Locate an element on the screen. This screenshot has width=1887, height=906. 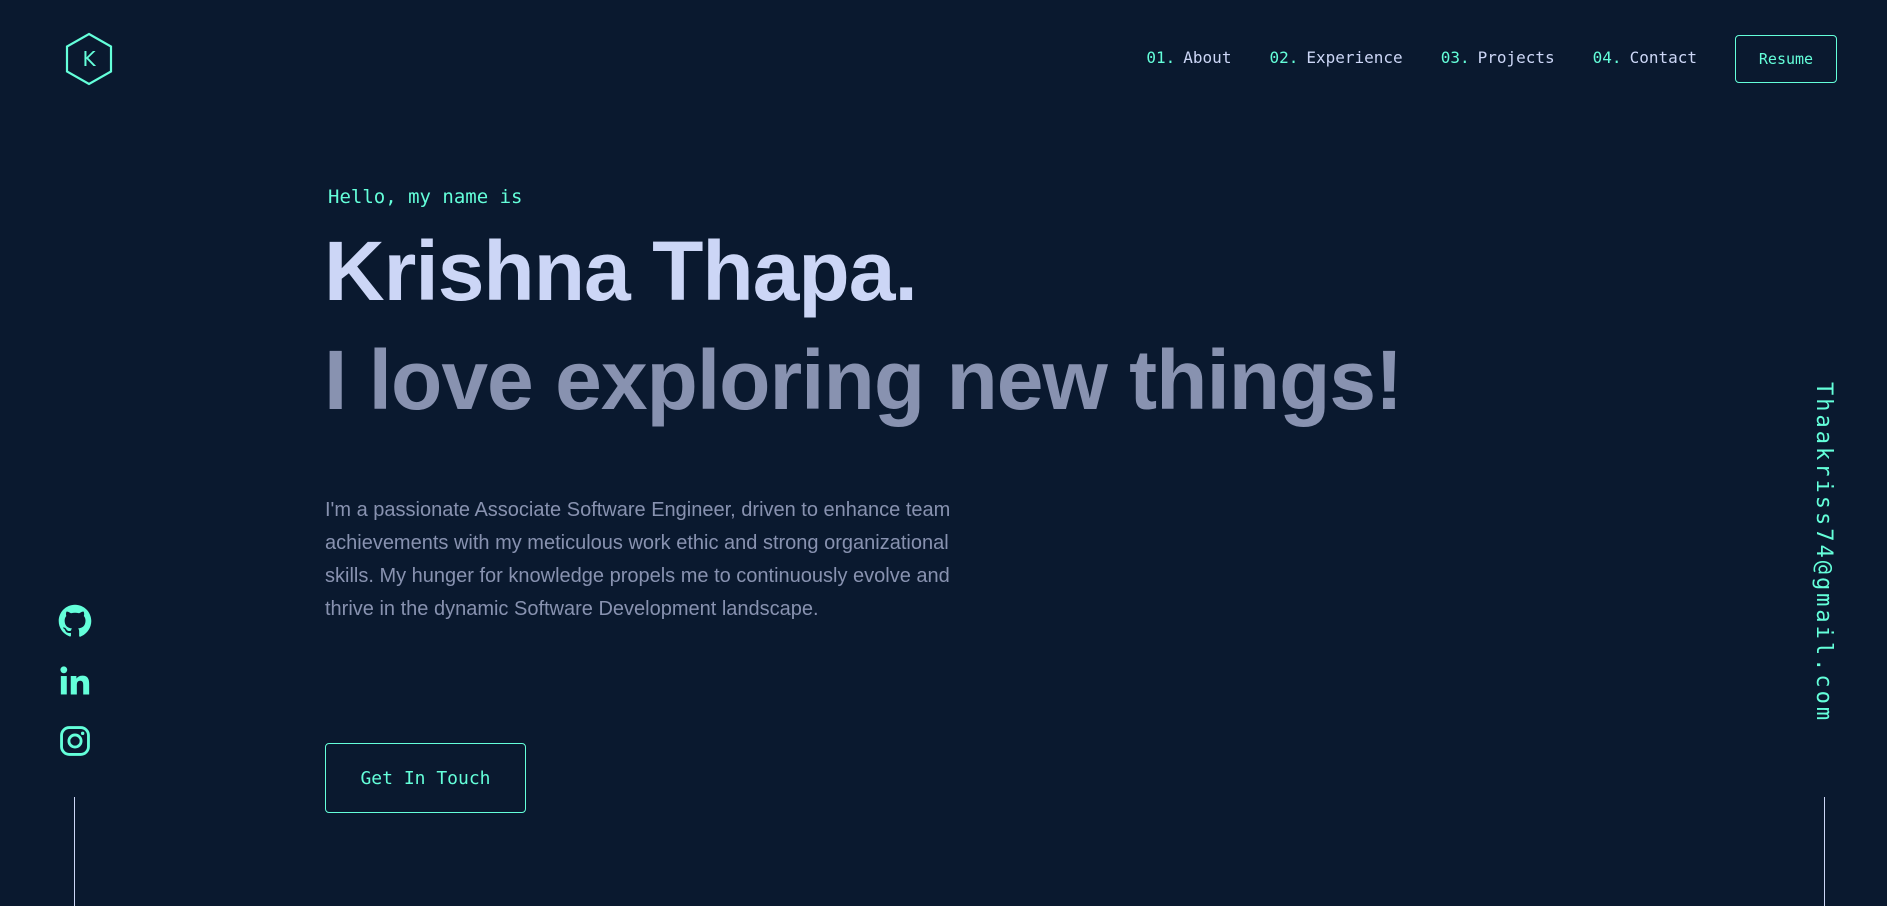
nav-item-contact: 04. Contact is located at coordinates (1645, 57).